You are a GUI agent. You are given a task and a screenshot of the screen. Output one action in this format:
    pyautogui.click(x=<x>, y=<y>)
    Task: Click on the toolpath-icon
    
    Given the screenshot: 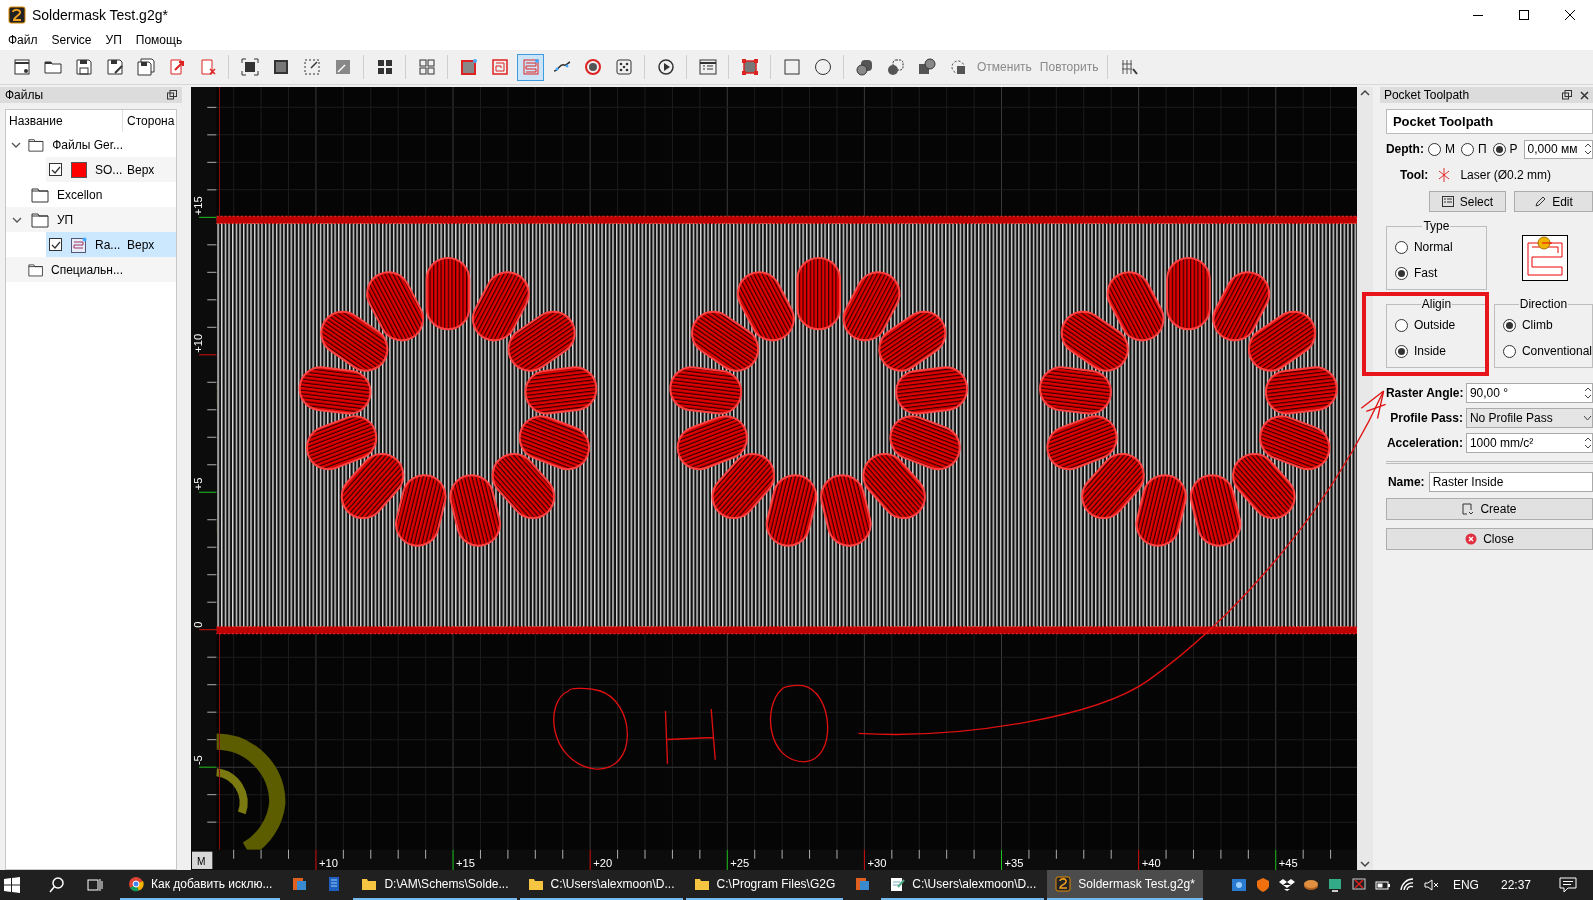 What is the action you would take?
    pyautogui.click(x=79, y=244)
    